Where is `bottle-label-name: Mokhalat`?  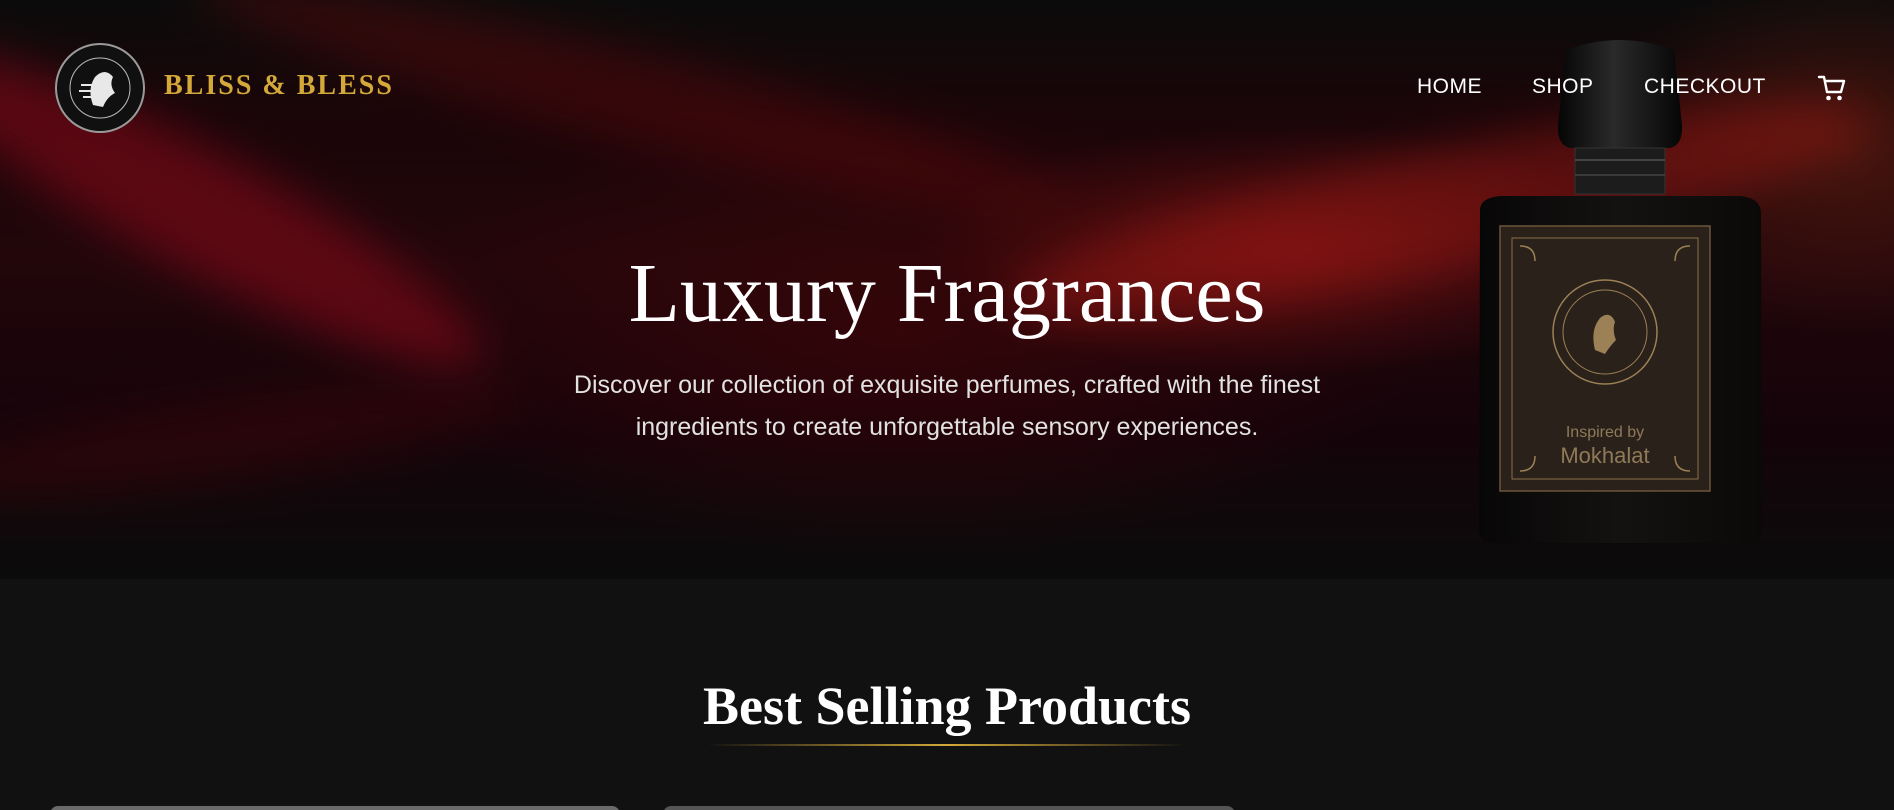
bottle-label-name: Mokhalat is located at coordinates (1604, 455).